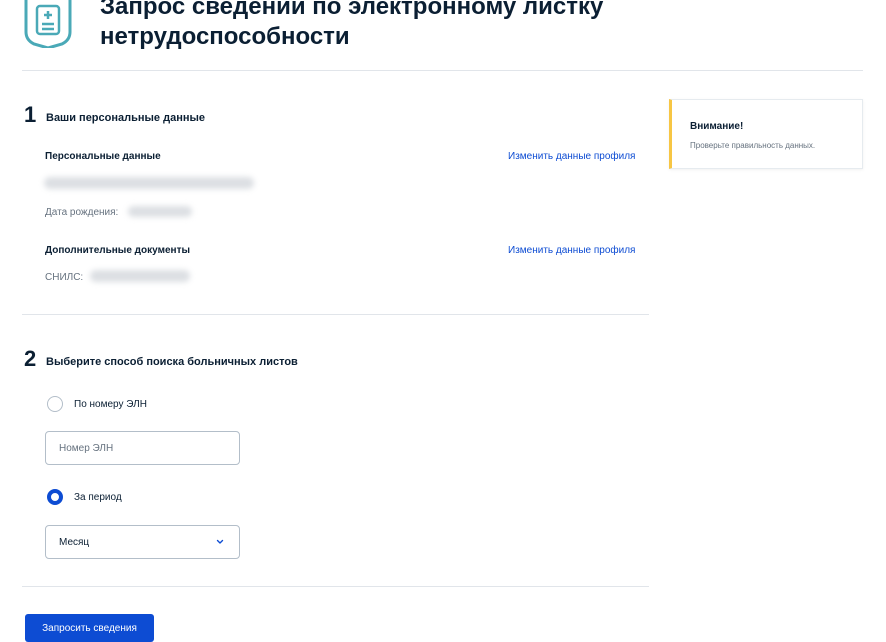 The image size is (886, 642). What do you see at coordinates (335, 314) in the screenshot?
I see `section-divider` at bounding box center [335, 314].